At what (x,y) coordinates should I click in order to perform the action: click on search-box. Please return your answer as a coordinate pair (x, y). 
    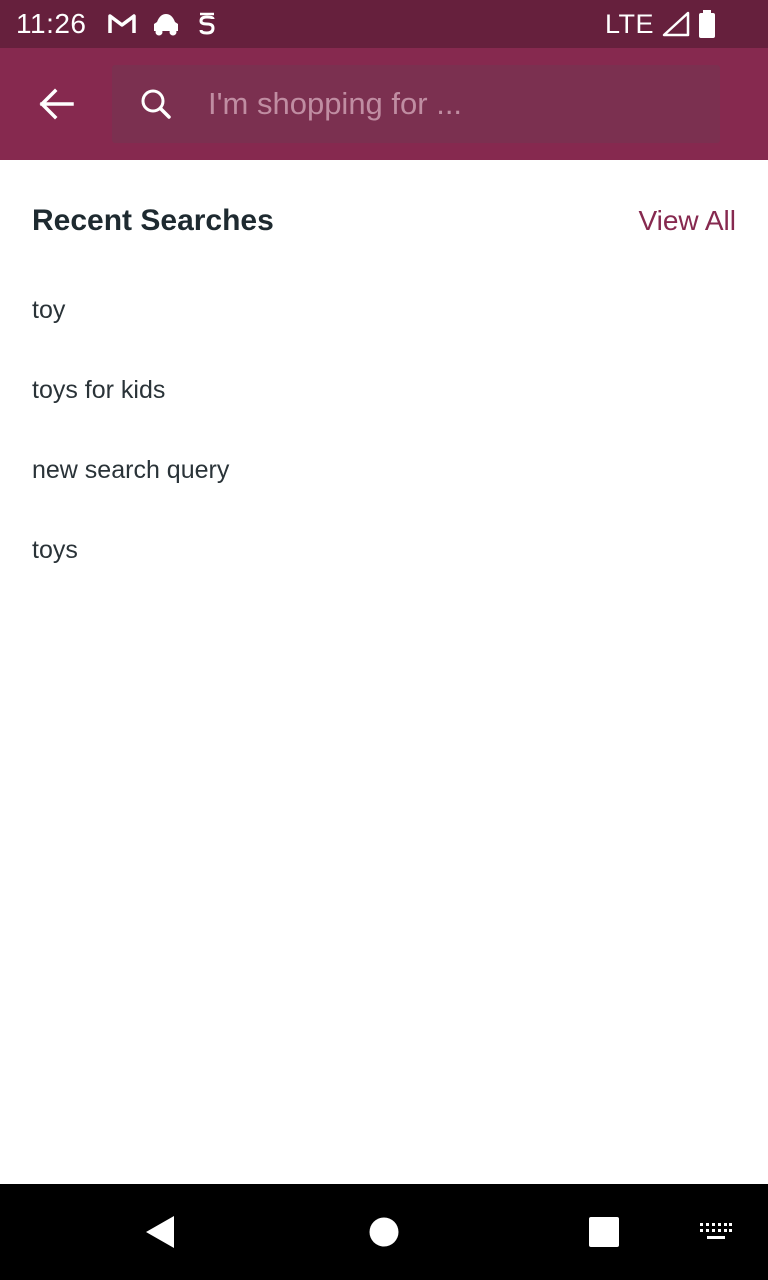
    Looking at the image, I should click on (416, 104).